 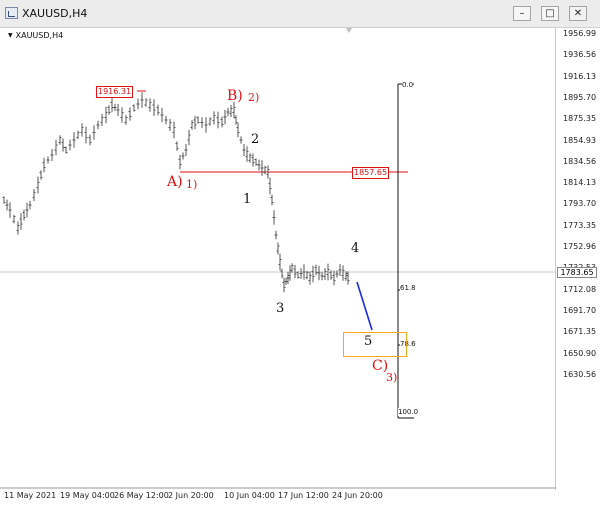 What do you see at coordinates (349, 30) in the screenshot?
I see `scroll-marker-icon` at bounding box center [349, 30].